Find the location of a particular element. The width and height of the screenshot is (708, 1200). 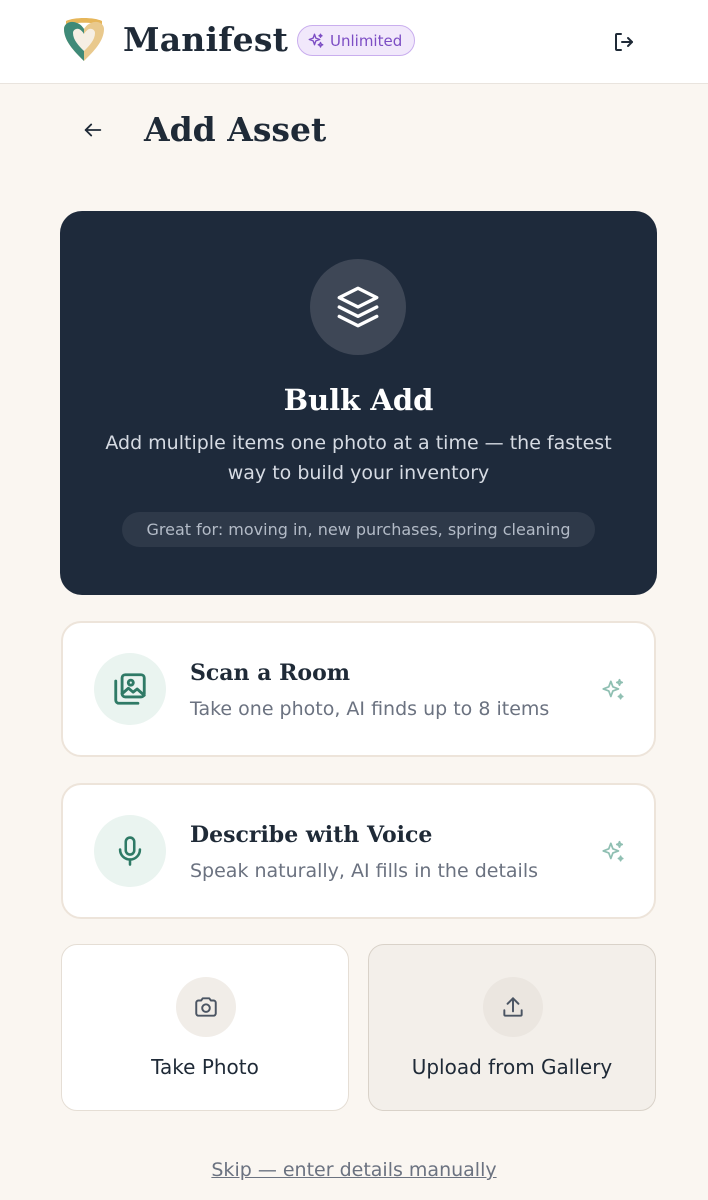

scan-room-title: Scan a Room is located at coordinates (270, 673).